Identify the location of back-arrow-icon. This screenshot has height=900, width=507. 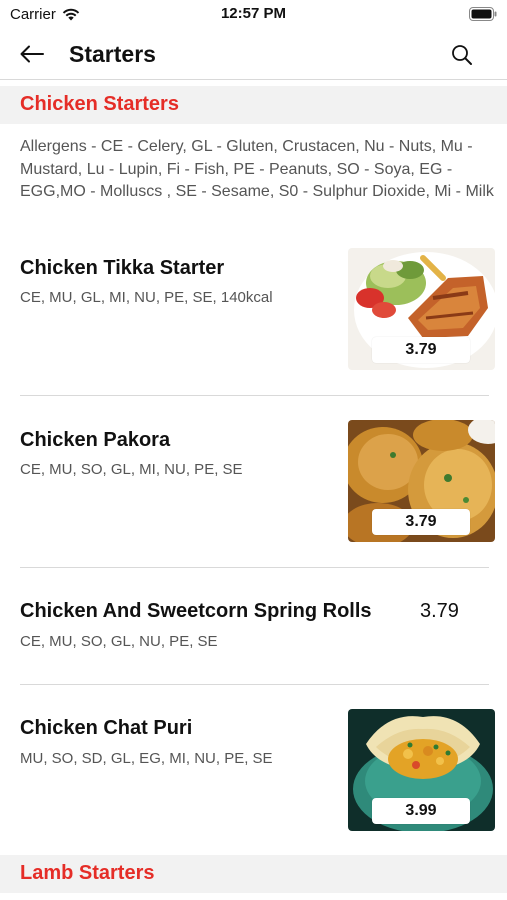
(32, 54).